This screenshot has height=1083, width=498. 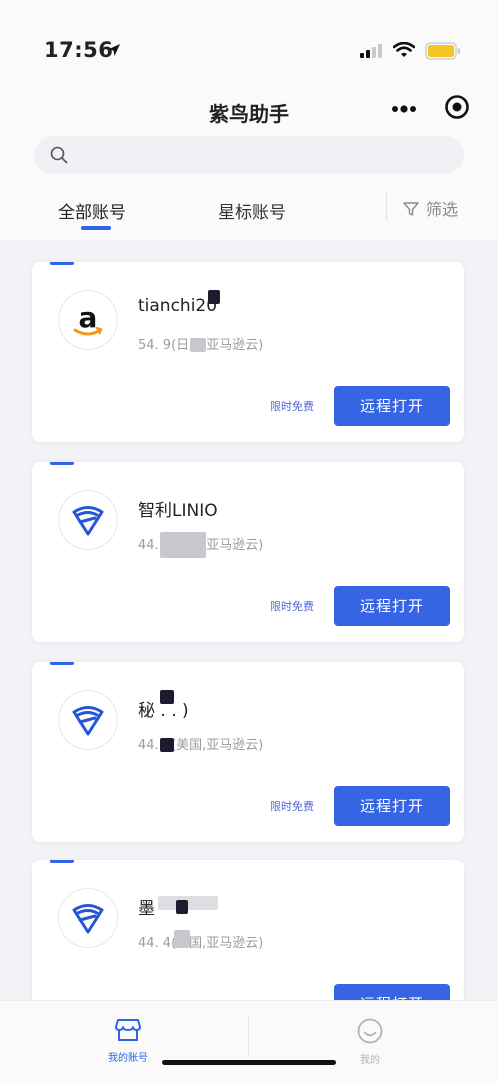 What do you see at coordinates (128, 1058) in the screenshot?
I see `tab-my-accounts-label: 我的账号` at bounding box center [128, 1058].